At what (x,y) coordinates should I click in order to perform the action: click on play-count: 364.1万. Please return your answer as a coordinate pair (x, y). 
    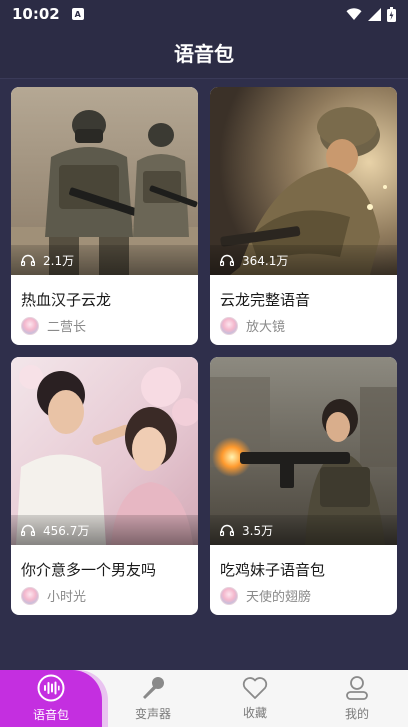
    Looking at the image, I should click on (265, 260).